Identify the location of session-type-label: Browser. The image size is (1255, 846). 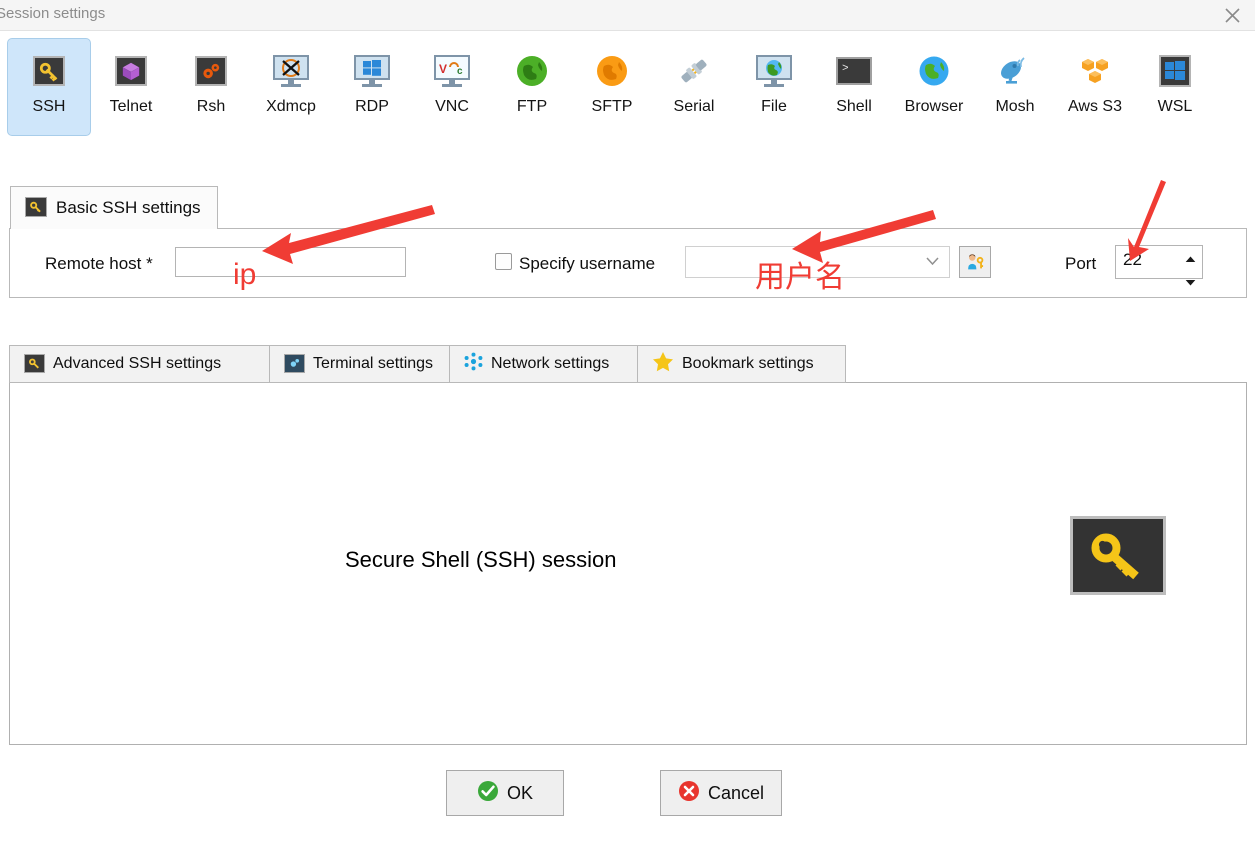
(934, 106).